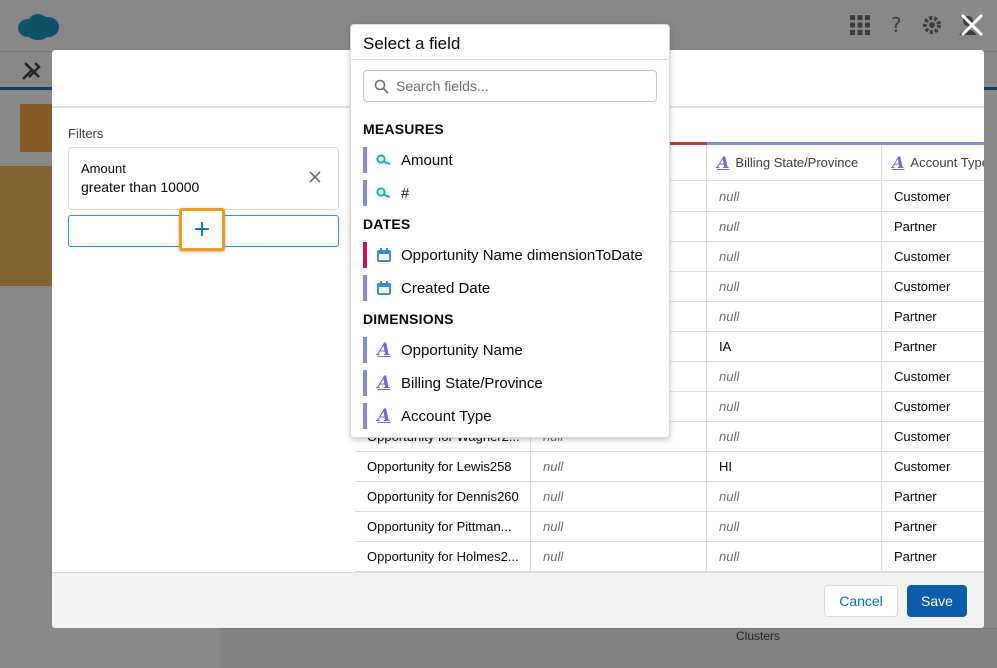  What do you see at coordinates (140, 187) in the screenshot?
I see `filter-condition: greater than 10000` at bounding box center [140, 187].